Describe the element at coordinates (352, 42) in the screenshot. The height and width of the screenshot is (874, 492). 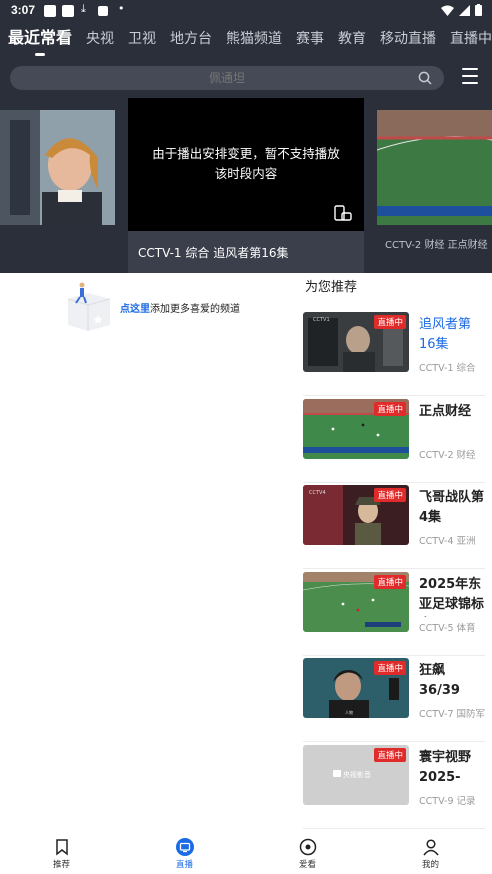
I see `tab-6: 教育` at that location.